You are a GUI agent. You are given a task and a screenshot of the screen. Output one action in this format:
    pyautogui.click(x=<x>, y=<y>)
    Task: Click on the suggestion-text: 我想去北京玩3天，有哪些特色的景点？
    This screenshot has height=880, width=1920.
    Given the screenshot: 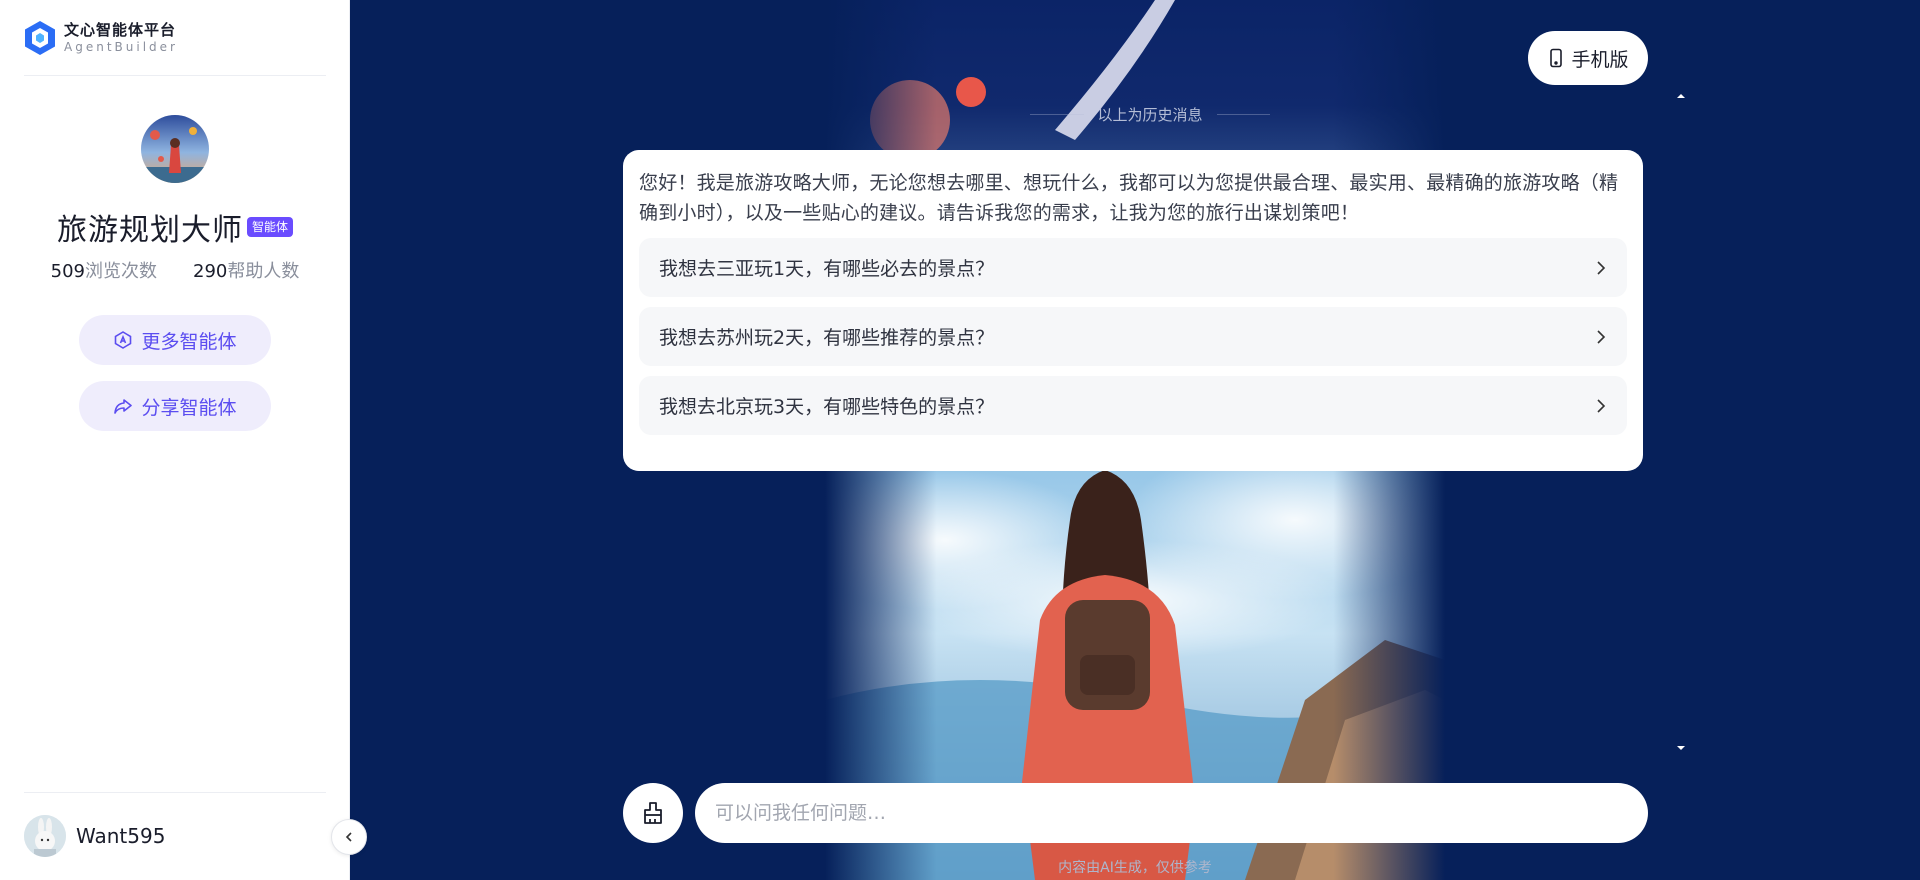 What is the action you would take?
    pyautogui.click(x=827, y=407)
    